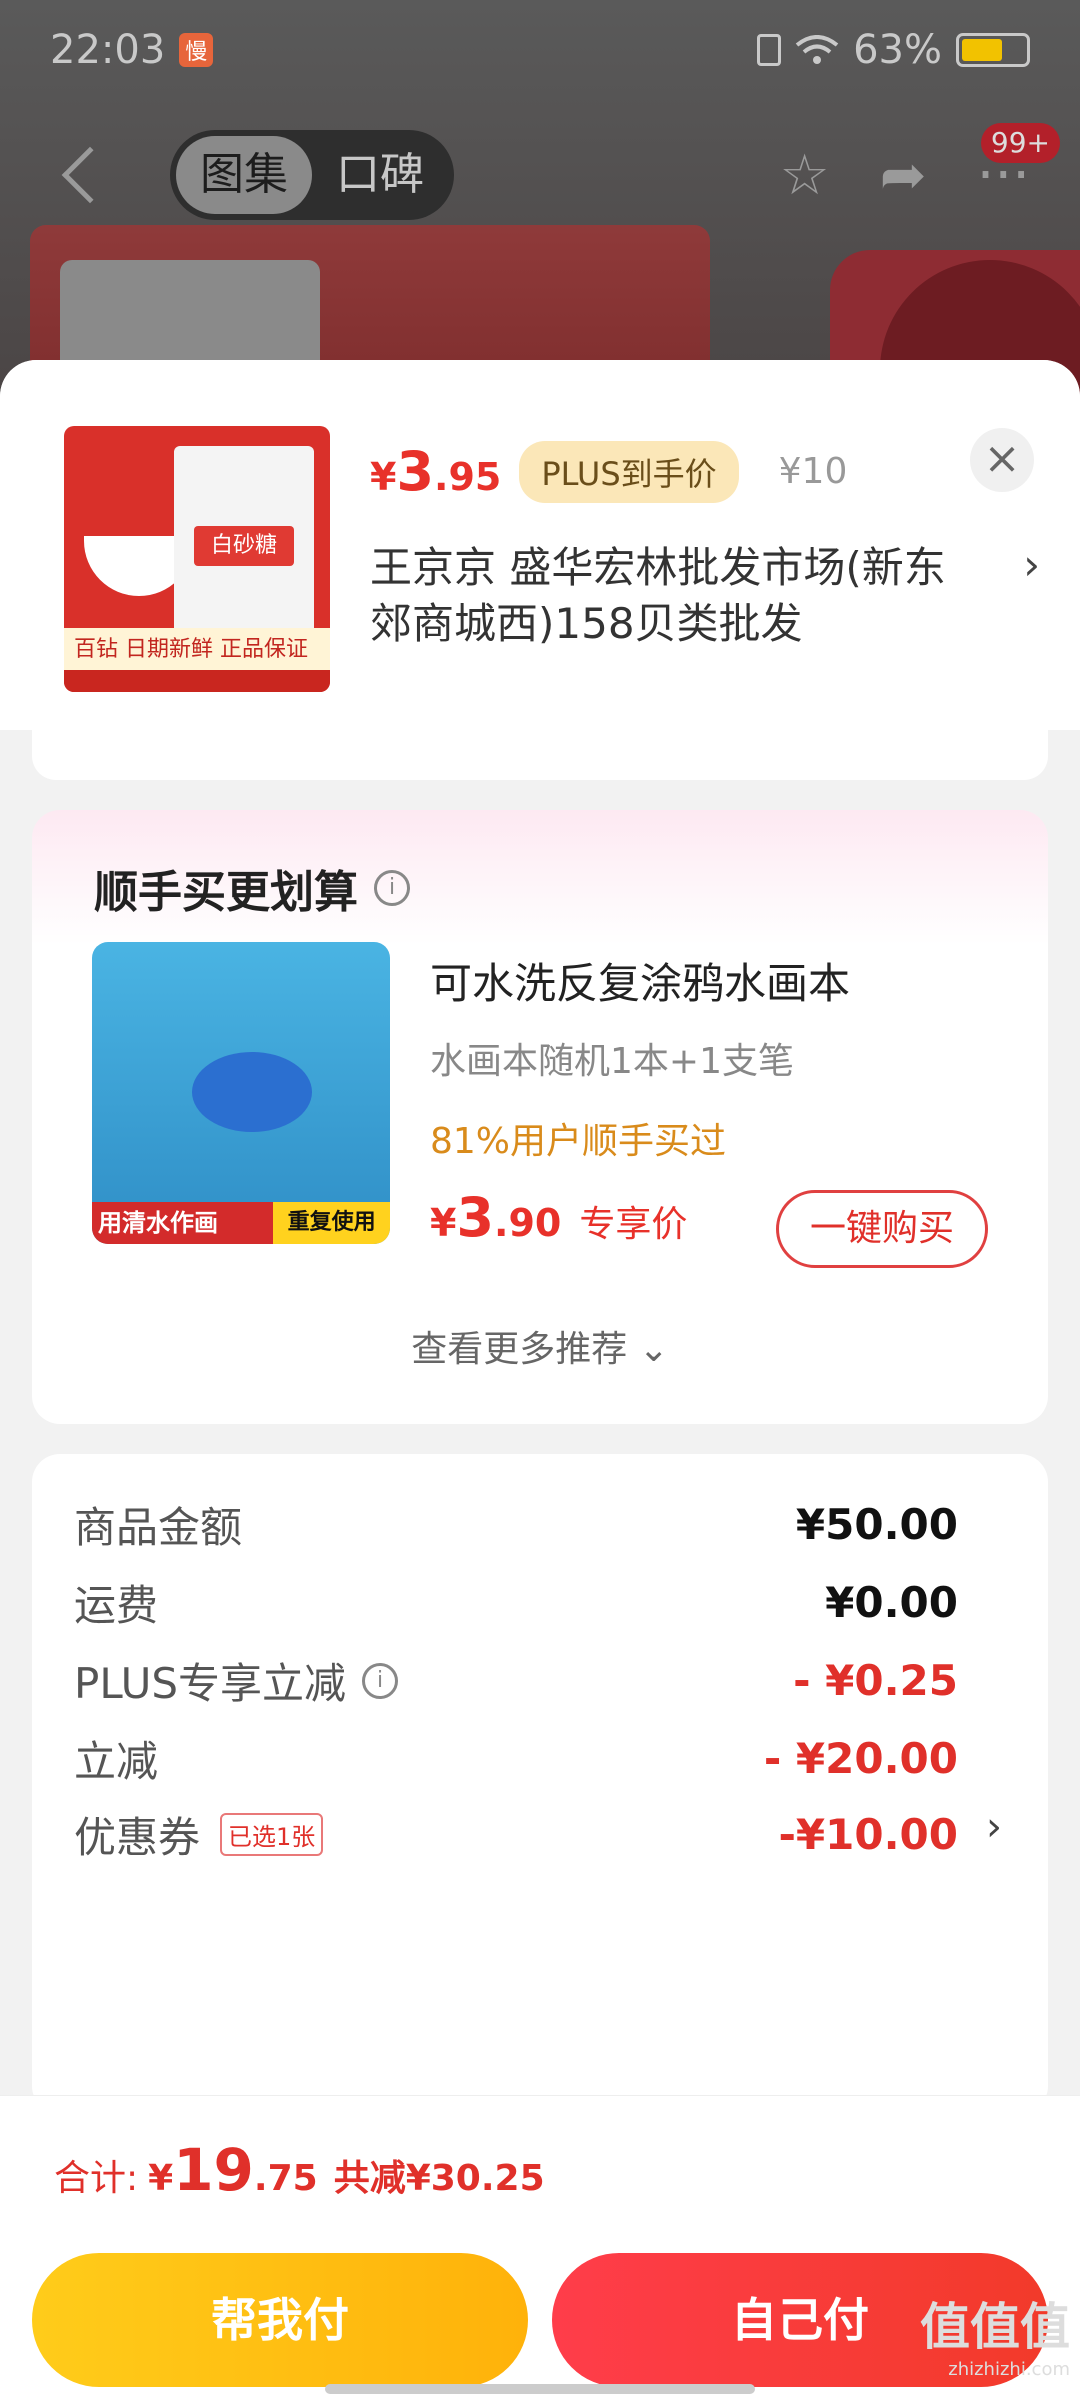 The width and height of the screenshot is (1080, 2400). Describe the element at coordinates (380, 175) in the screenshot. I see `tab-reviews: 口碑` at that location.